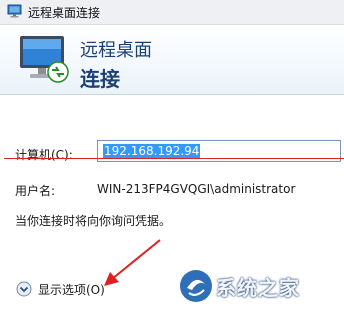 Image resolution: width=344 pixels, height=311 pixels. What do you see at coordinates (24, 289) in the screenshot?
I see `chevron-down-icon` at bounding box center [24, 289].